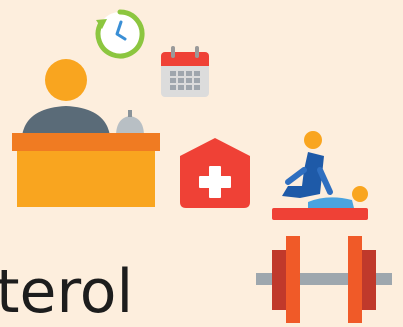 Image resolution: width=403 pixels, height=327 pixels. What do you see at coordinates (320, 176) in the screenshot?
I see `physiotherapy-massage-icon` at bounding box center [320, 176].